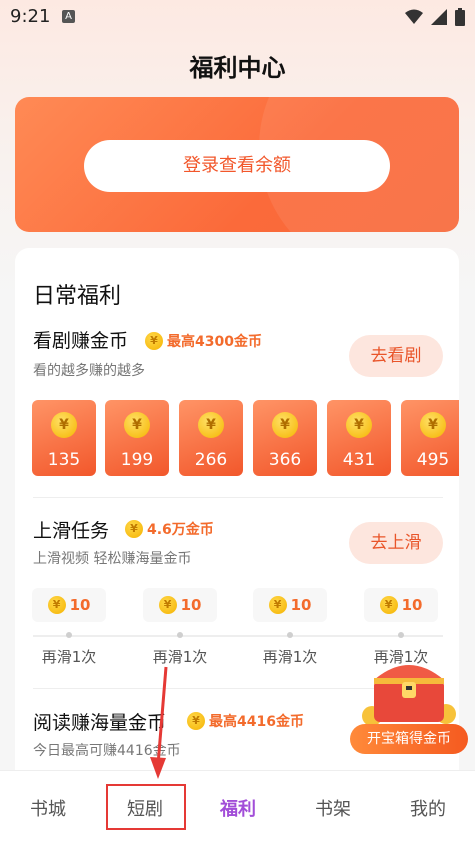 The image size is (475, 845). Describe the element at coordinates (237, 17) in the screenshot. I see `status-bar: 9:21 A` at that location.